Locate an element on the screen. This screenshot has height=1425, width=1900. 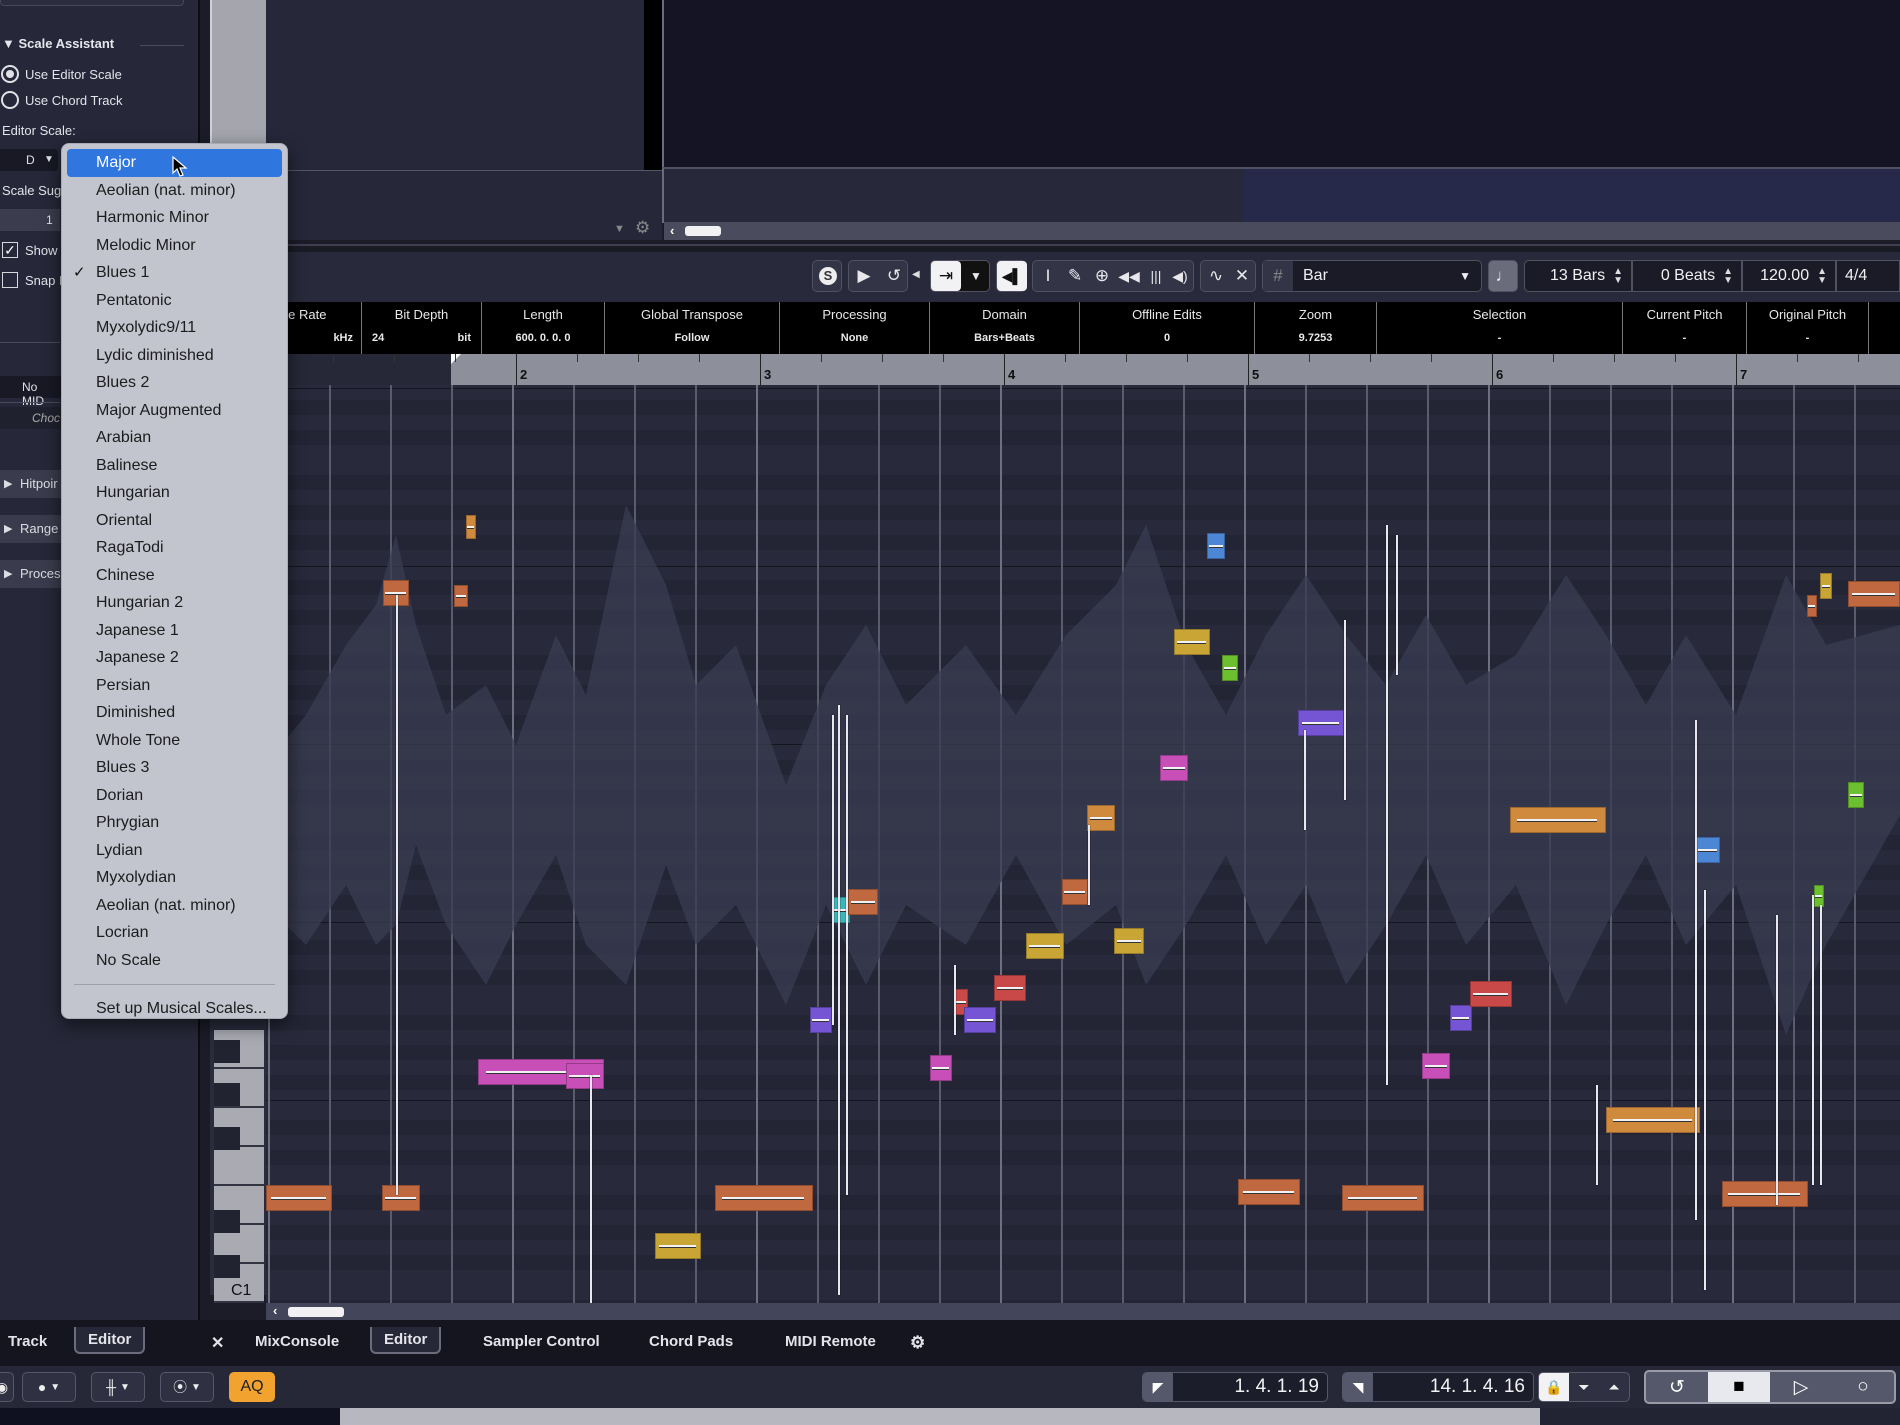
snap-checkbox is located at coordinates (10, 280).